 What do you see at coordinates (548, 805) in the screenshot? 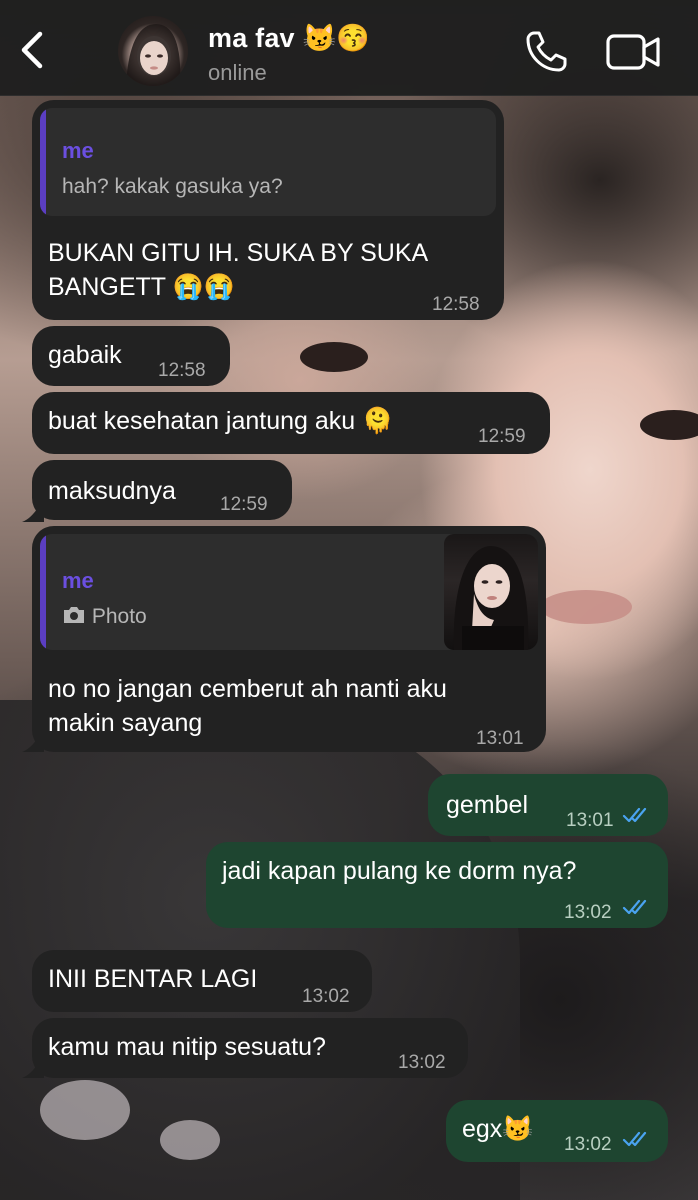
I see `message-bubble-outgoing: gembel 13:01` at bounding box center [548, 805].